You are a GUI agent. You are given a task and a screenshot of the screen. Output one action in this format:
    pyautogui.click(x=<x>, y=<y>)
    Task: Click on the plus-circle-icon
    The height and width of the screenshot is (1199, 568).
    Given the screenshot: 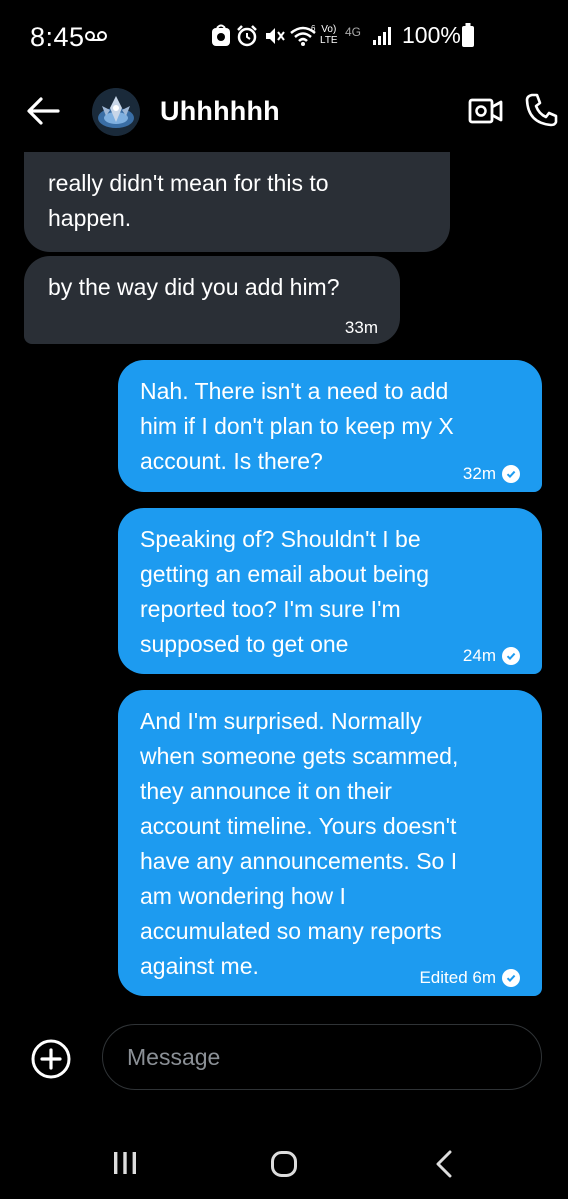 What is the action you would take?
    pyautogui.click(x=51, y=1059)
    